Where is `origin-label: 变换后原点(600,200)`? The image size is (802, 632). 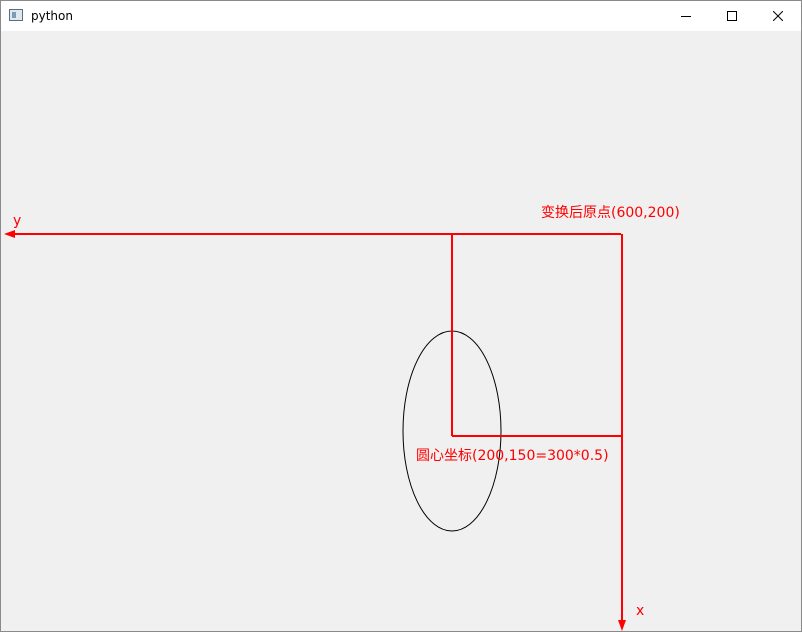 origin-label: 变换后原点(600,200) is located at coordinates (610, 213).